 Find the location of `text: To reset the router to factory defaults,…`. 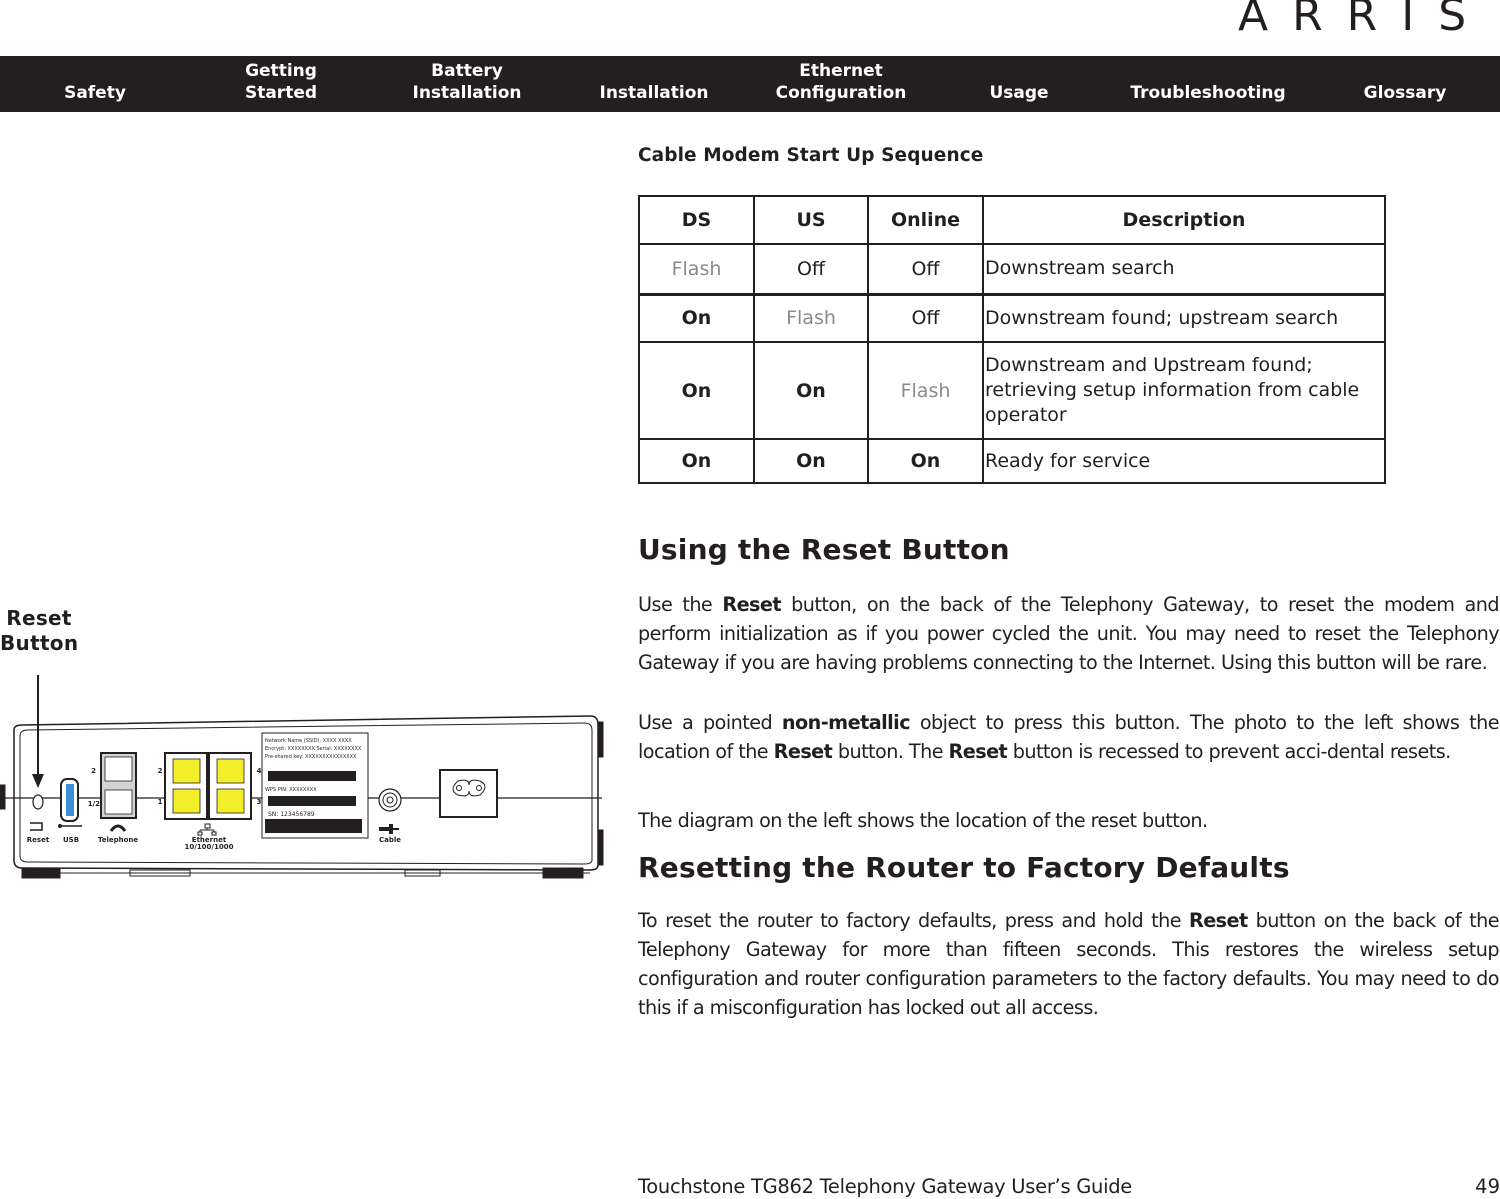

text: To reset the router to factory defaults,… is located at coordinates (913, 920).